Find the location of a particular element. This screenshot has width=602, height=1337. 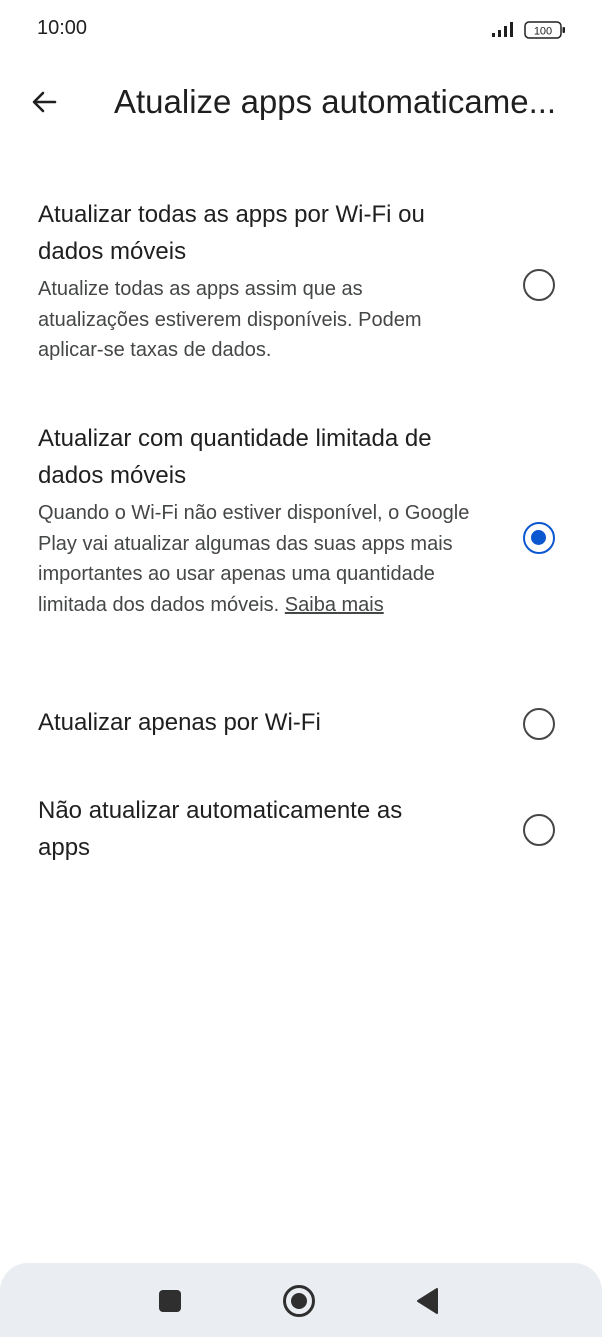

learn-more-link: Saiba mais is located at coordinates (334, 605).